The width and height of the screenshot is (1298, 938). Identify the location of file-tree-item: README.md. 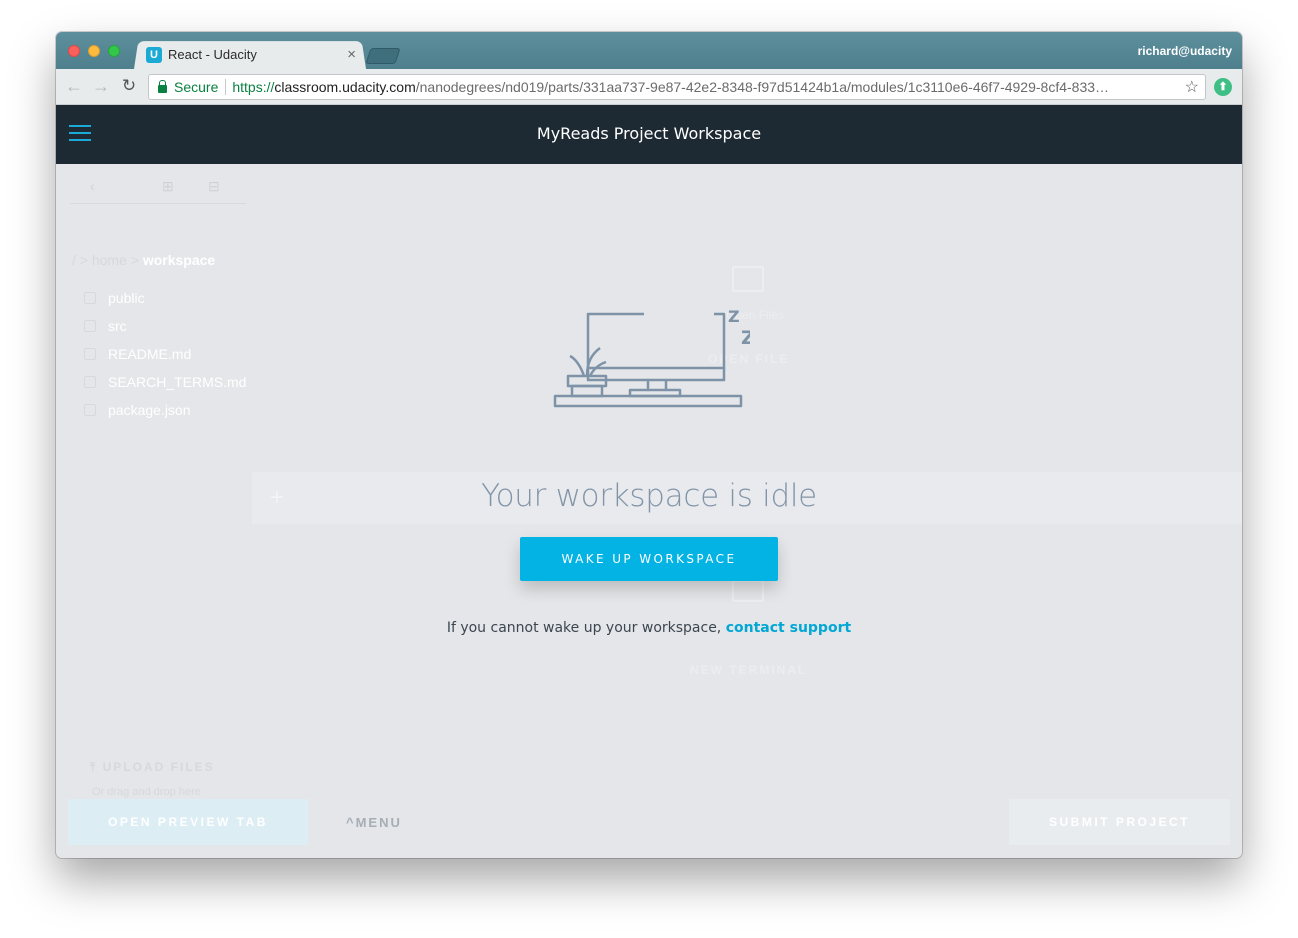
(165, 354).